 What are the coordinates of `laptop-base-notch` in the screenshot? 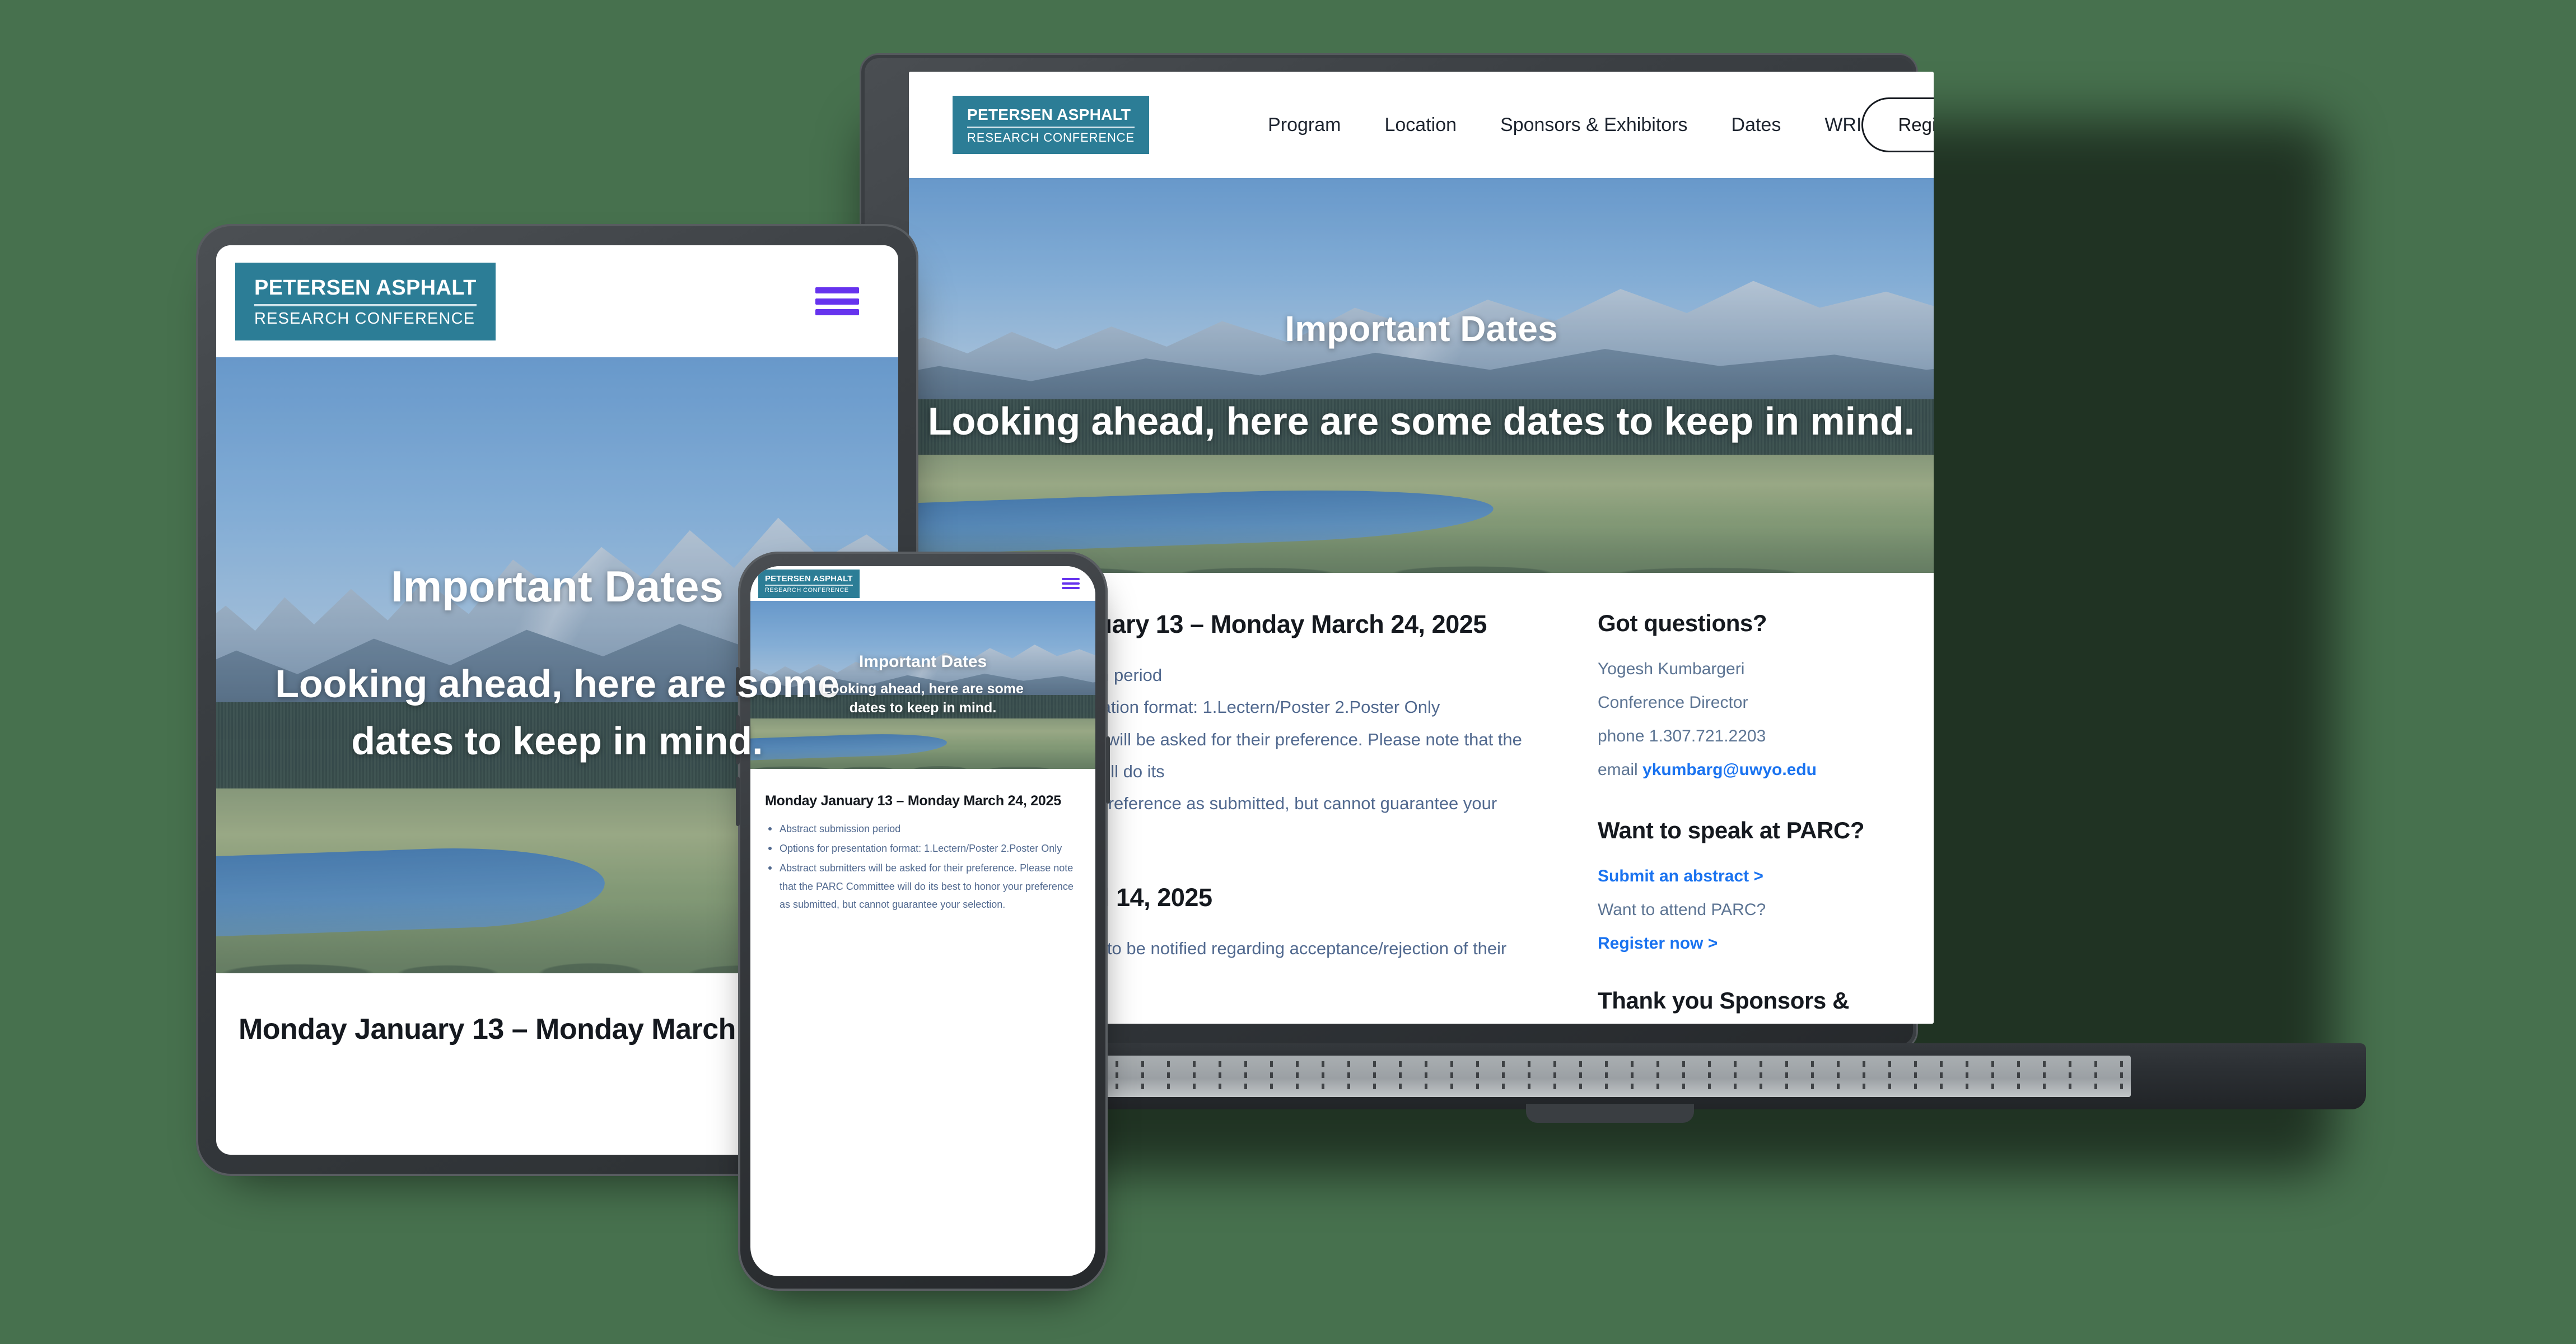 It's located at (1610, 1114).